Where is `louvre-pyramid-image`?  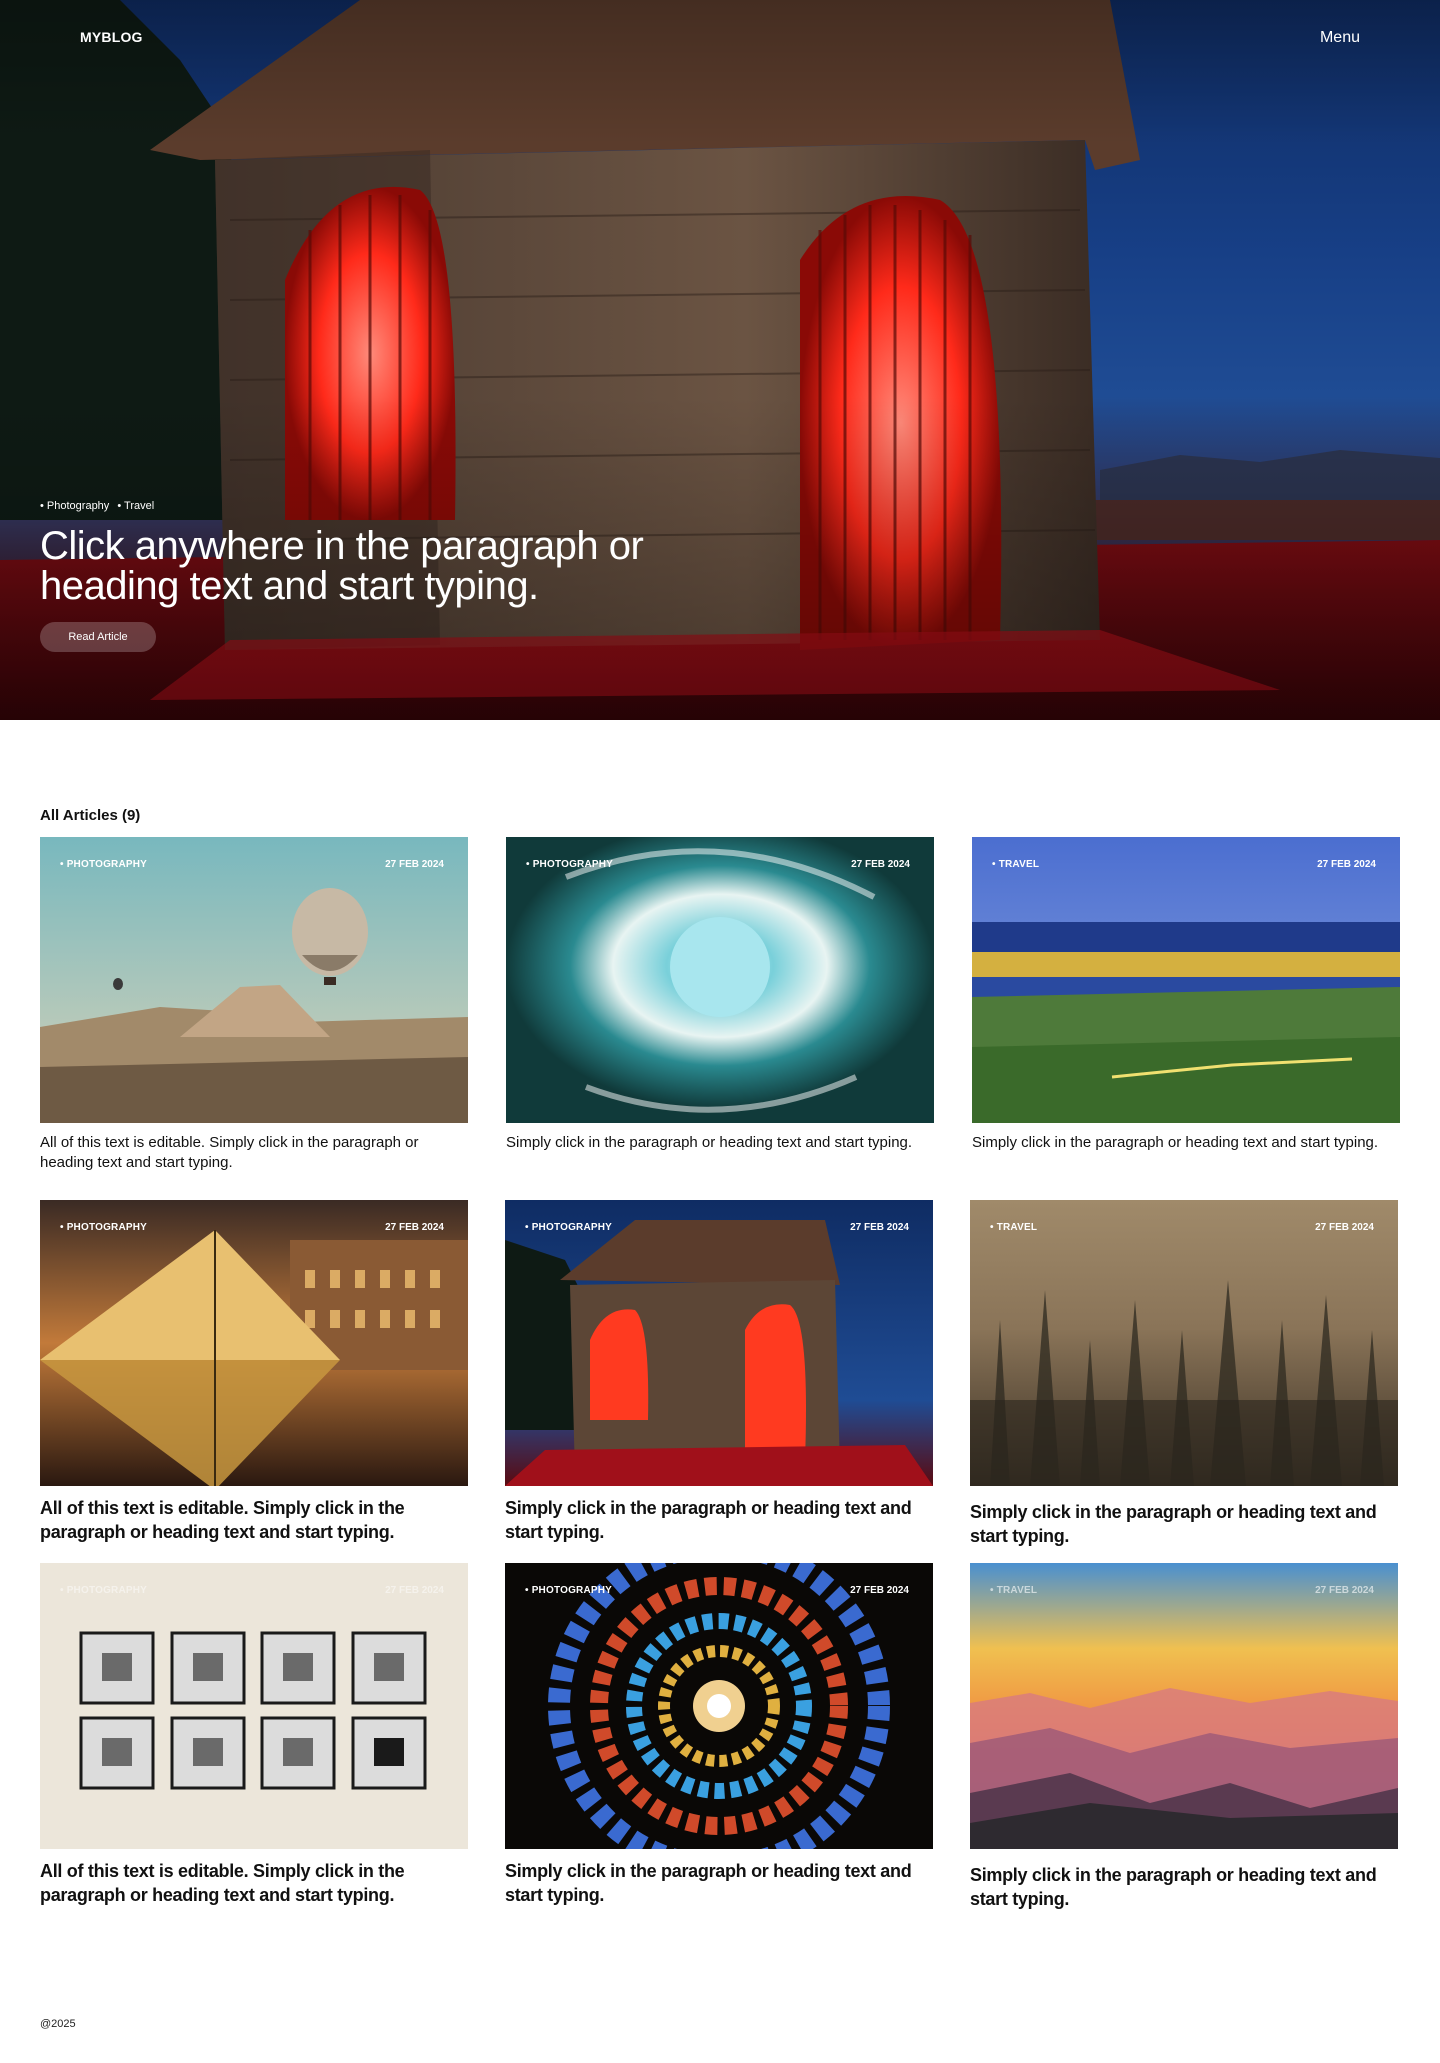 louvre-pyramid-image is located at coordinates (254, 1343).